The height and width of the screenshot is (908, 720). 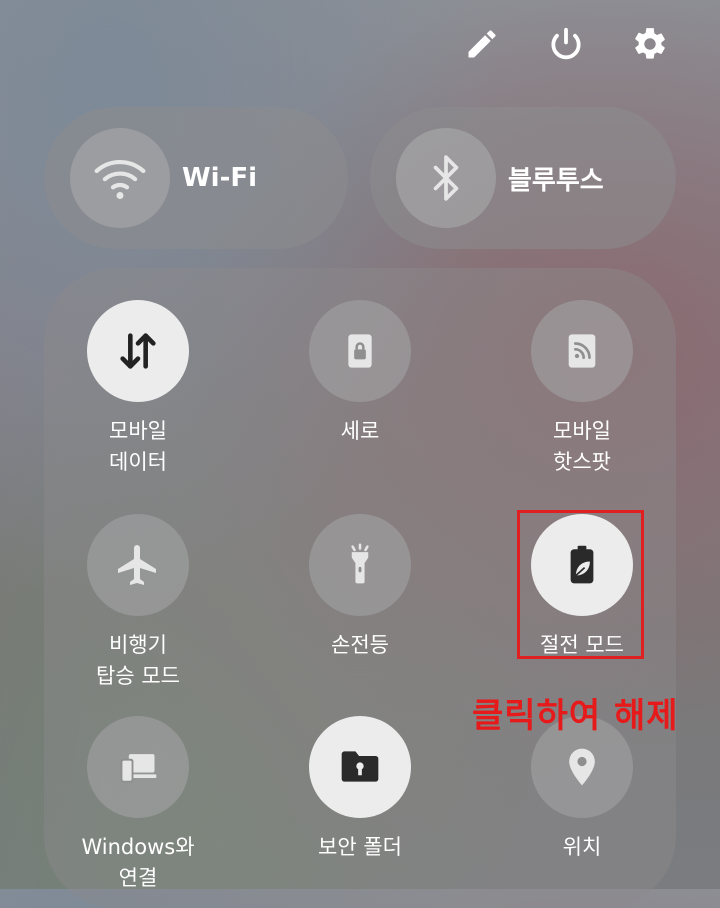 What do you see at coordinates (138, 862) in the screenshot?
I see `tile-label: Windows와 연결` at bounding box center [138, 862].